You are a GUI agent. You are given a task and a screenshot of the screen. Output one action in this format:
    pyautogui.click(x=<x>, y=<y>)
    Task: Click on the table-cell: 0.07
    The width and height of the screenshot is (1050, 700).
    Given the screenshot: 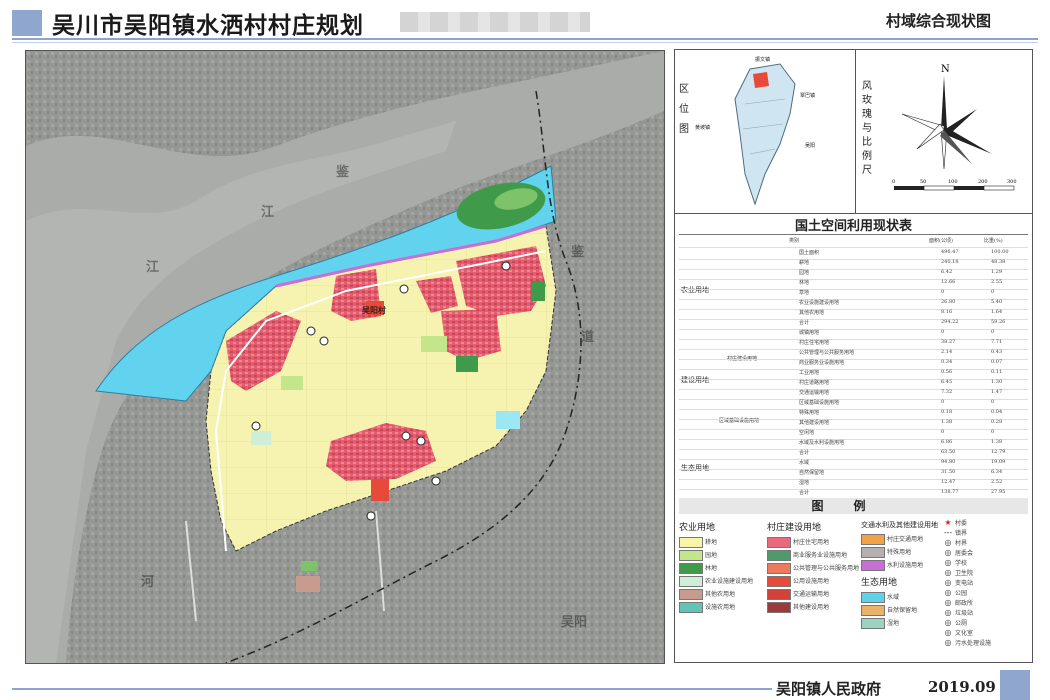 What is the action you would take?
    pyautogui.click(x=997, y=362)
    